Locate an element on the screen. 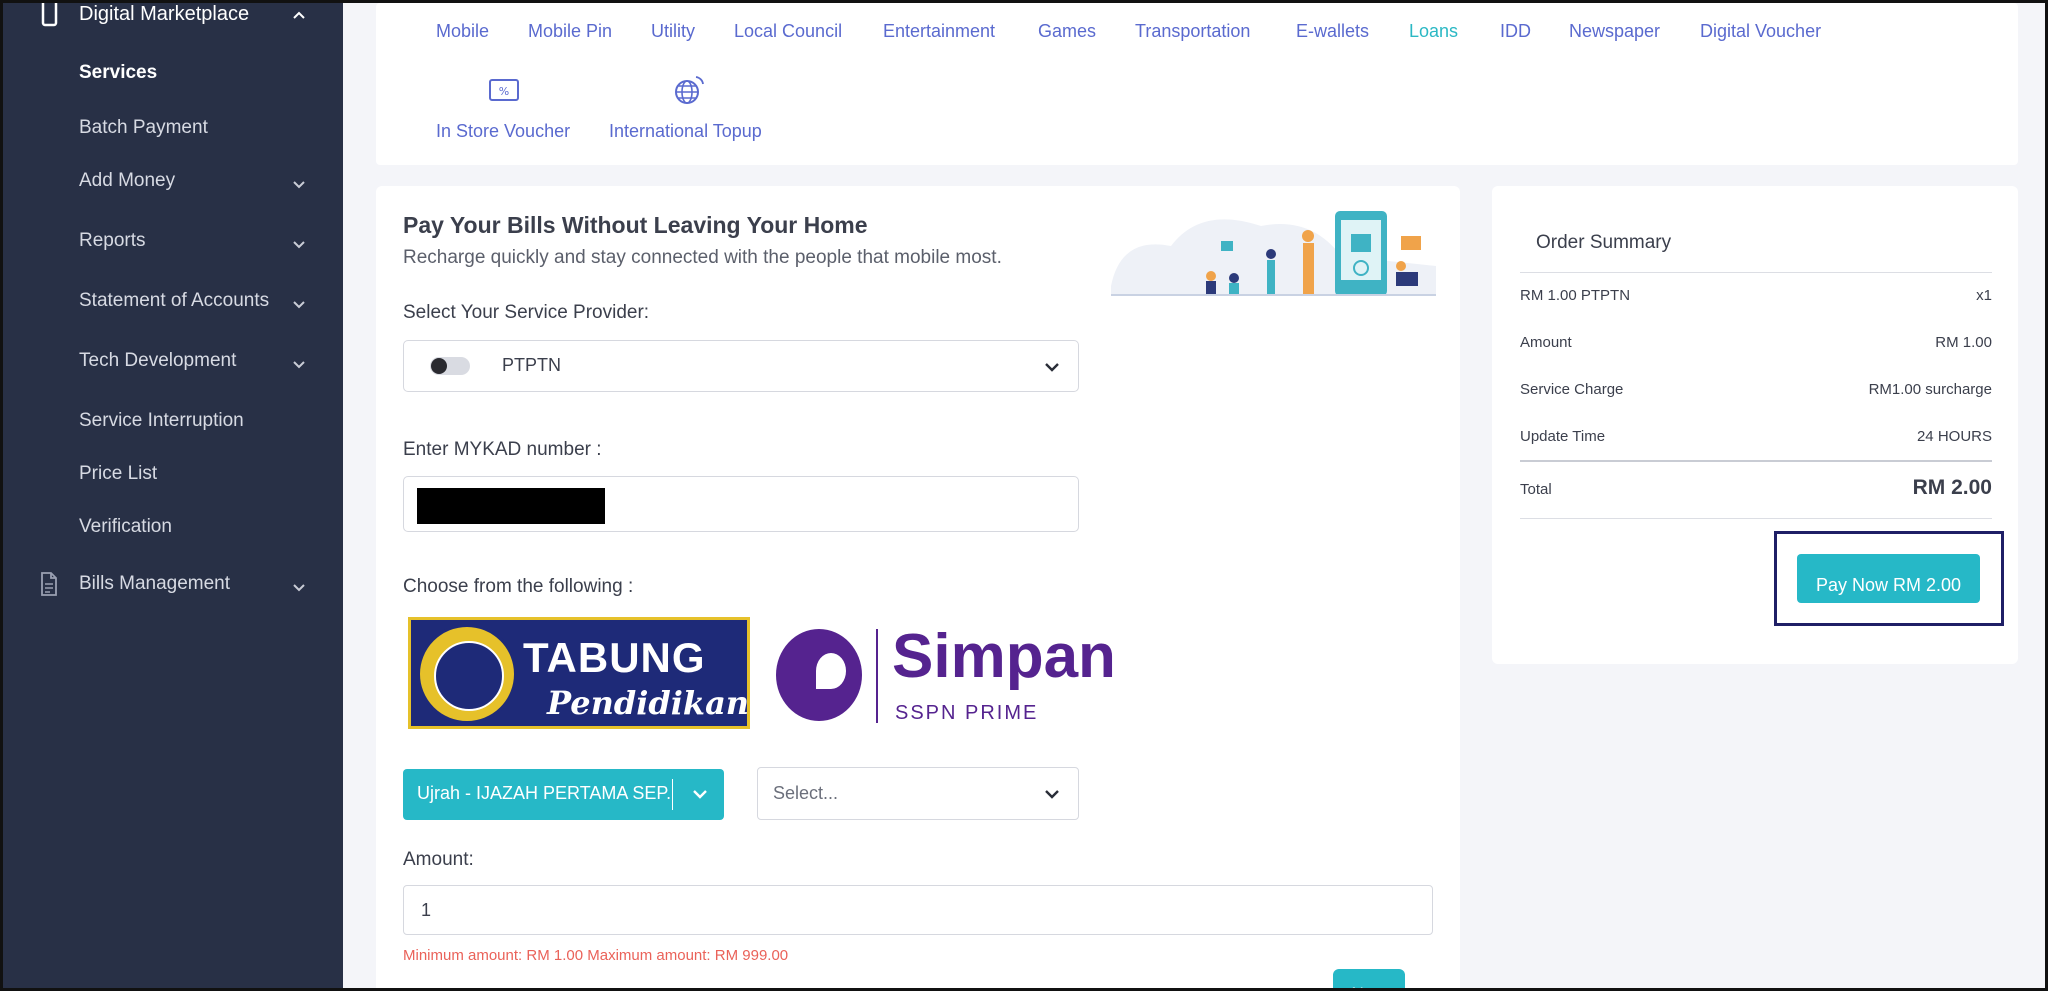 The image size is (2048, 991). pay-now-button: Pay Now RM 2.00 is located at coordinates (1888, 578).